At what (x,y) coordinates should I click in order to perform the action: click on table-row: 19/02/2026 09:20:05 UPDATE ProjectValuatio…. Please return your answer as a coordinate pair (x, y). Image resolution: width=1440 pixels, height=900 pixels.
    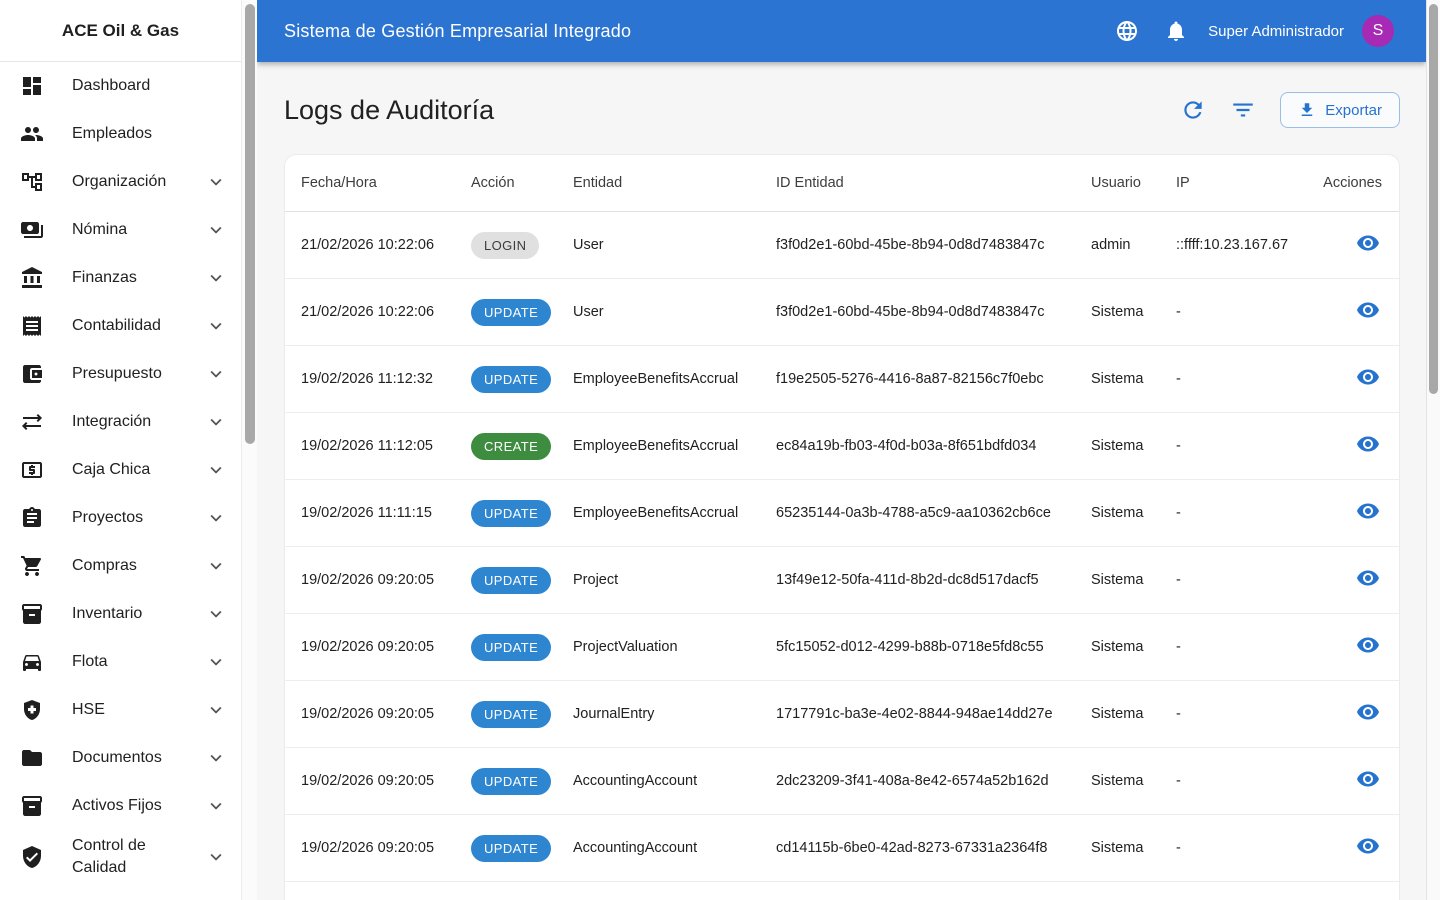
    Looking at the image, I should click on (842, 647).